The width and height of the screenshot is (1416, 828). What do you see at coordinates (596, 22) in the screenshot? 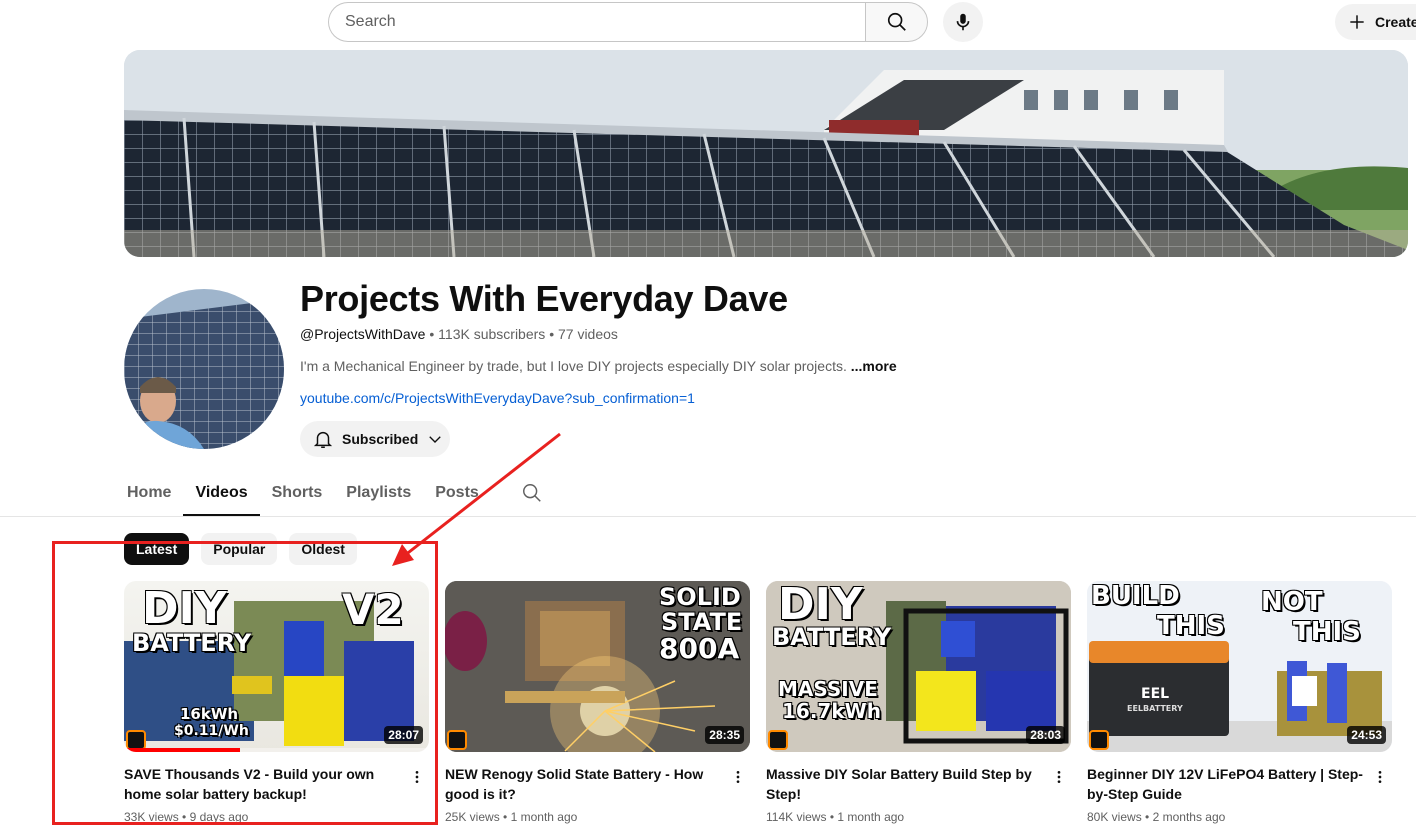
I see `search-input` at bounding box center [596, 22].